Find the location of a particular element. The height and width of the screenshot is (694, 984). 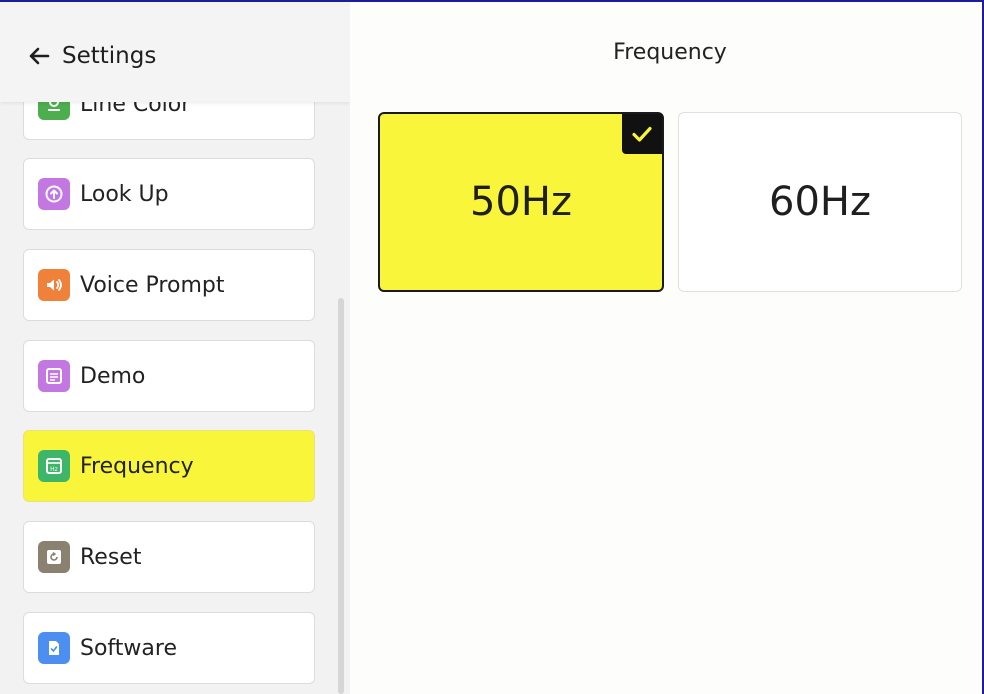

sidebar-item-label: Look Up is located at coordinates (124, 194).